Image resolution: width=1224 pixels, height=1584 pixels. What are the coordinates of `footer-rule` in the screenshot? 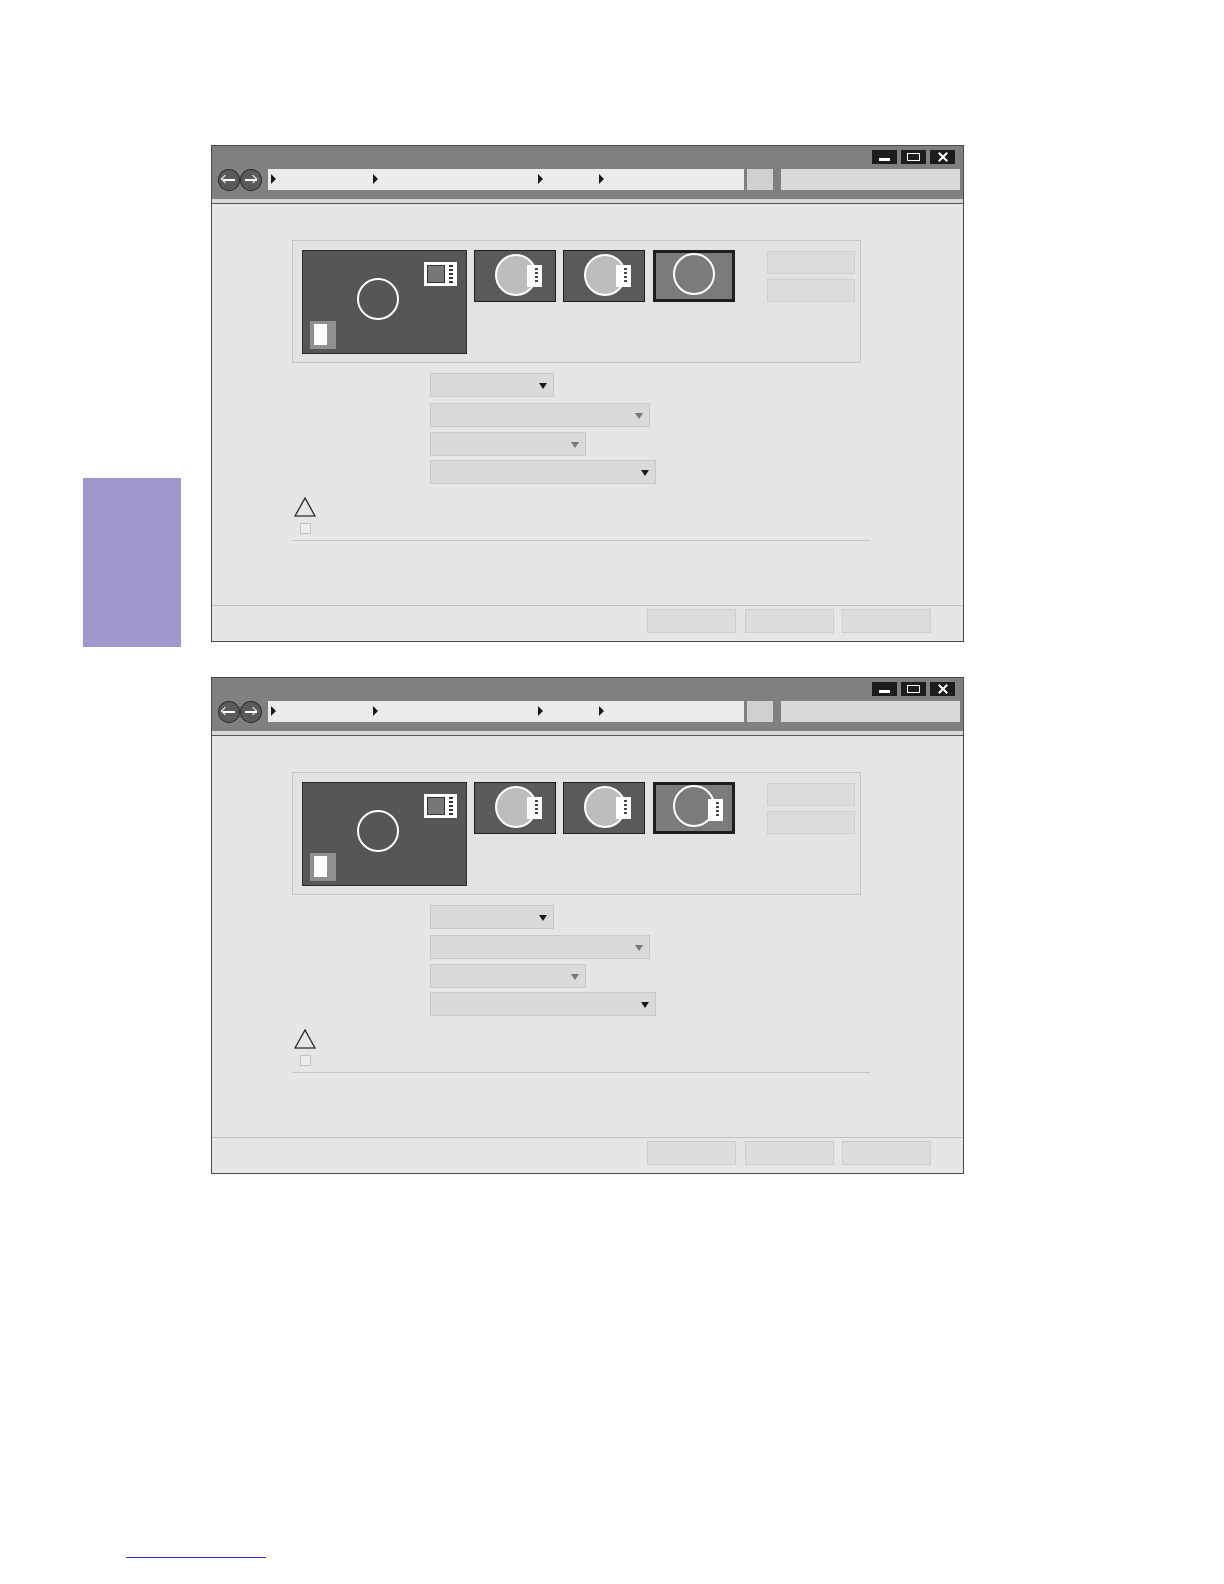 It's located at (196, 1557).